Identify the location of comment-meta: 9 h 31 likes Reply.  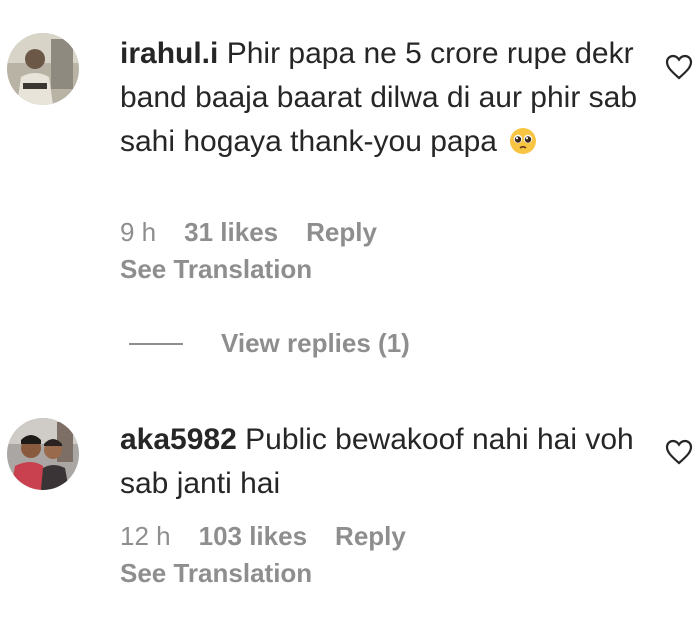
(248, 232).